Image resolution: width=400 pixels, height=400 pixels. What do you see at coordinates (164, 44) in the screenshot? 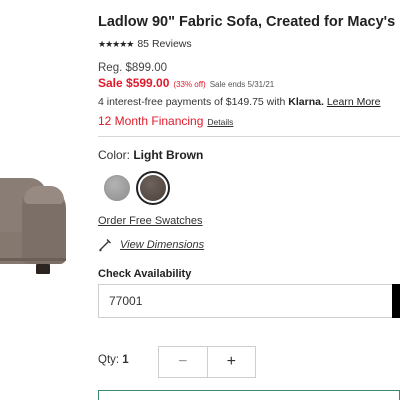
I see `reviews-link: 85 Reviews` at bounding box center [164, 44].